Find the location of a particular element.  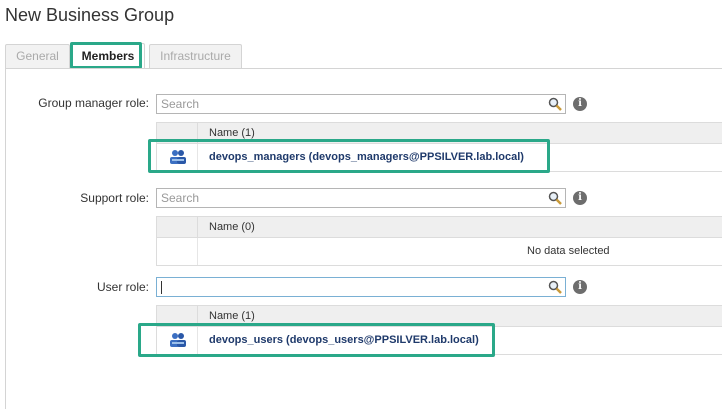

name-column-header: Name (0) is located at coordinates (232, 227).